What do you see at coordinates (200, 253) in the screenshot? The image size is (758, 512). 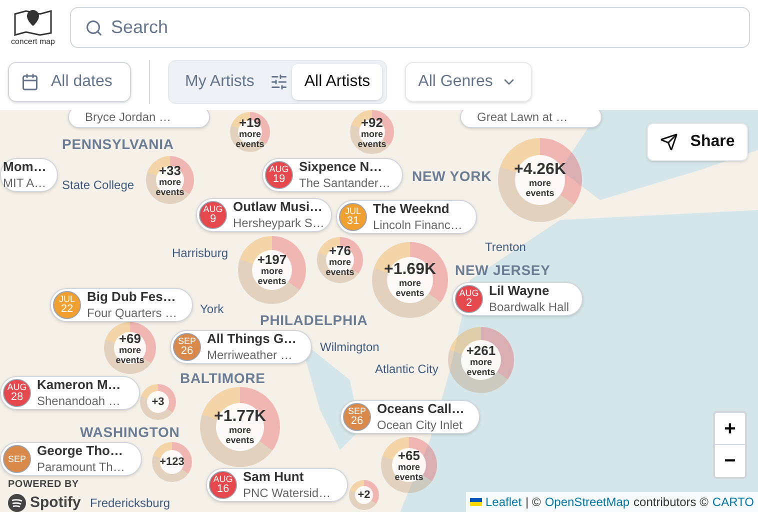 I see `place-label: Harrisburg` at bounding box center [200, 253].